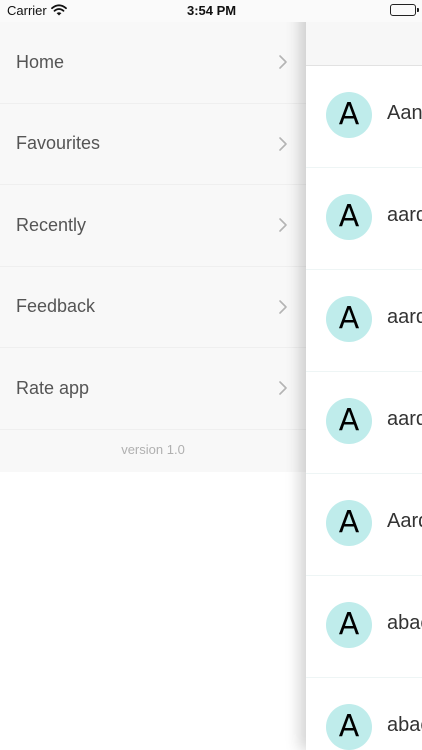 This screenshot has width=422, height=750. What do you see at coordinates (59, 12) in the screenshot?
I see `wifi-icon` at bounding box center [59, 12].